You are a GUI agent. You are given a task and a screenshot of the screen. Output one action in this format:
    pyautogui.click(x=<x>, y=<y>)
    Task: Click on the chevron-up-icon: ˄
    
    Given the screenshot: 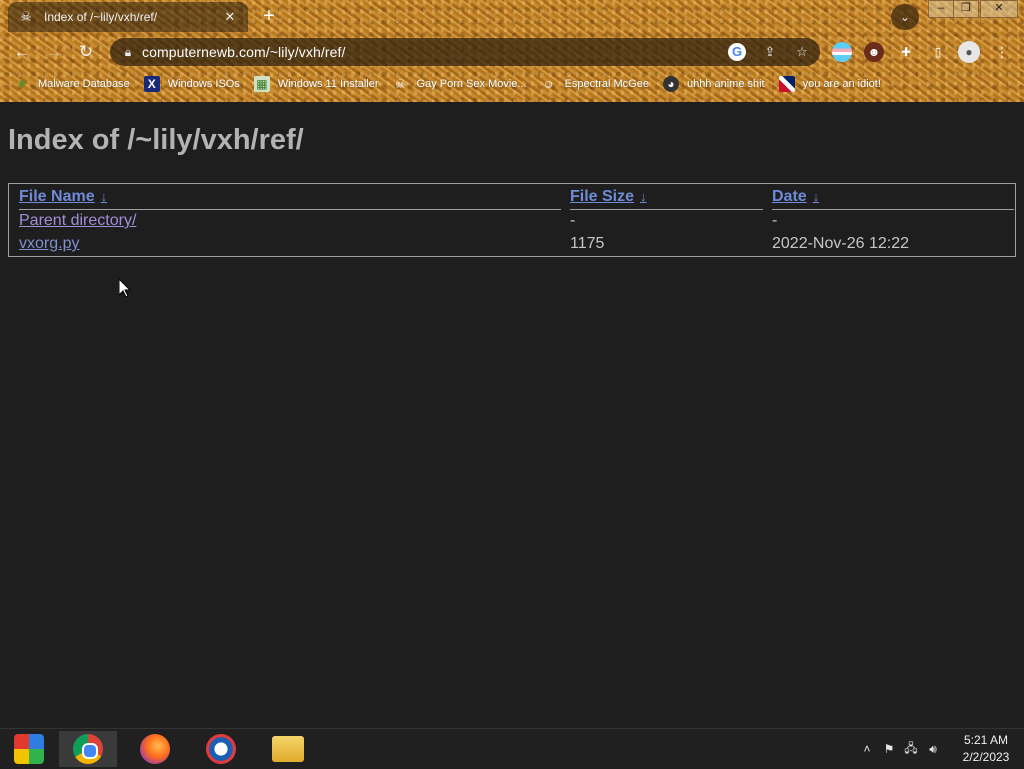 What is the action you would take?
    pyautogui.click(x=867, y=749)
    